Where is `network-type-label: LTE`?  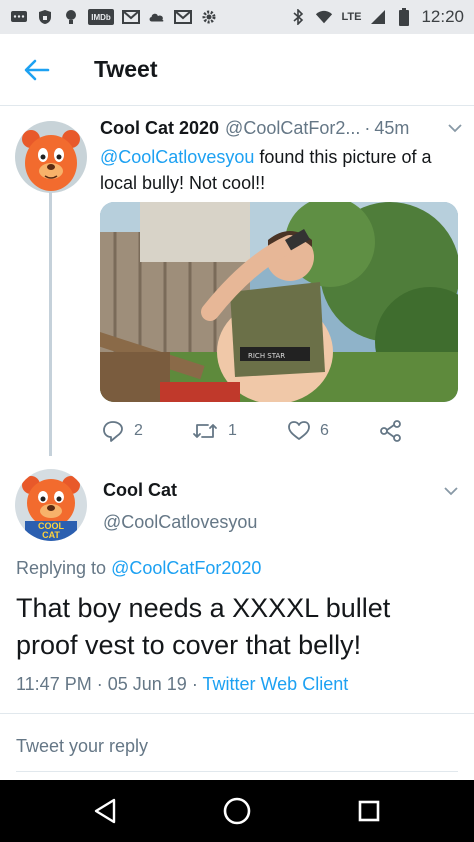 network-type-label: LTE is located at coordinates (351, 17).